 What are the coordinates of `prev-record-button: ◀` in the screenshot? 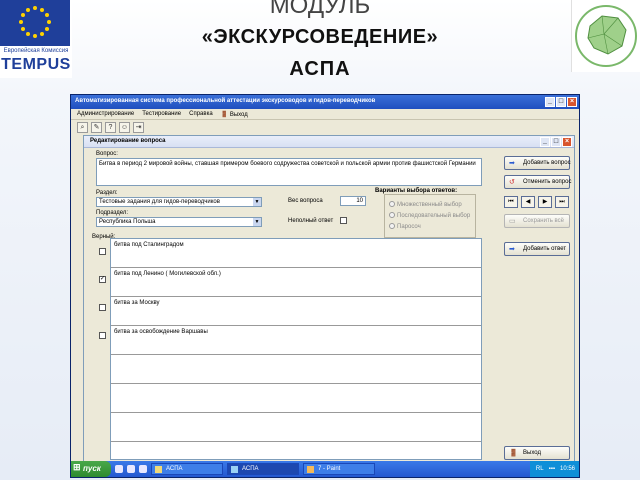 It's located at (528, 202).